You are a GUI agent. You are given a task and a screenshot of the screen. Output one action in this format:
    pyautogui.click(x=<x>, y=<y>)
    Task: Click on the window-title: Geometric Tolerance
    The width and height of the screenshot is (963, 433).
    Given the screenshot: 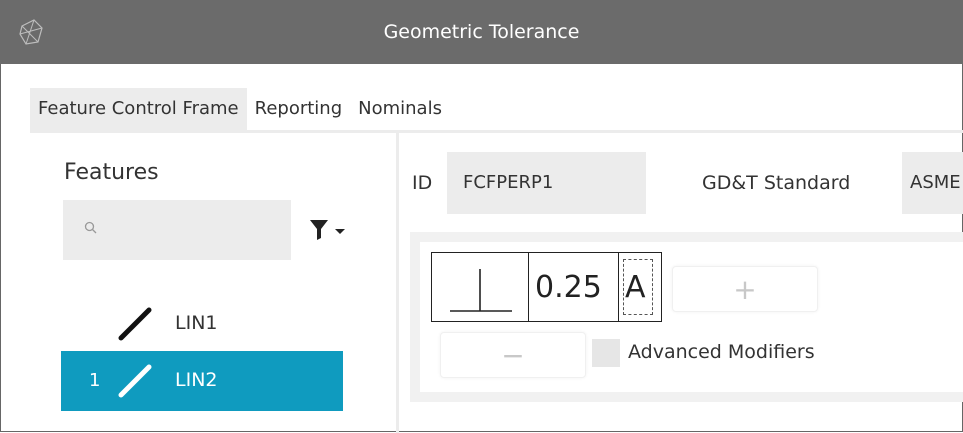 What is the action you would take?
    pyautogui.click(x=481, y=32)
    